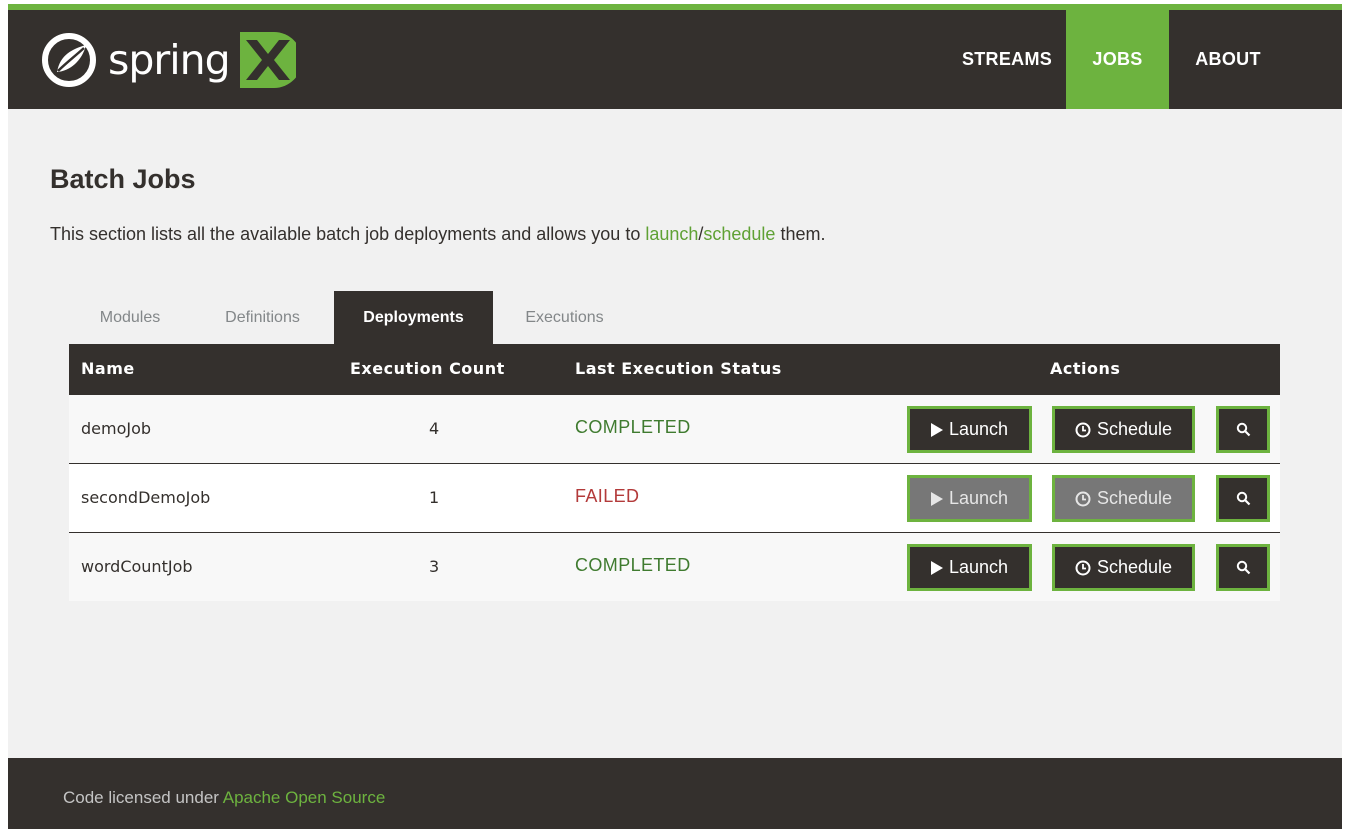 Image resolution: width=1346 pixels, height=829 pixels. Describe the element at coordinates (116, 428) in the screenshot. I see `job-name: demoJob` at that location.